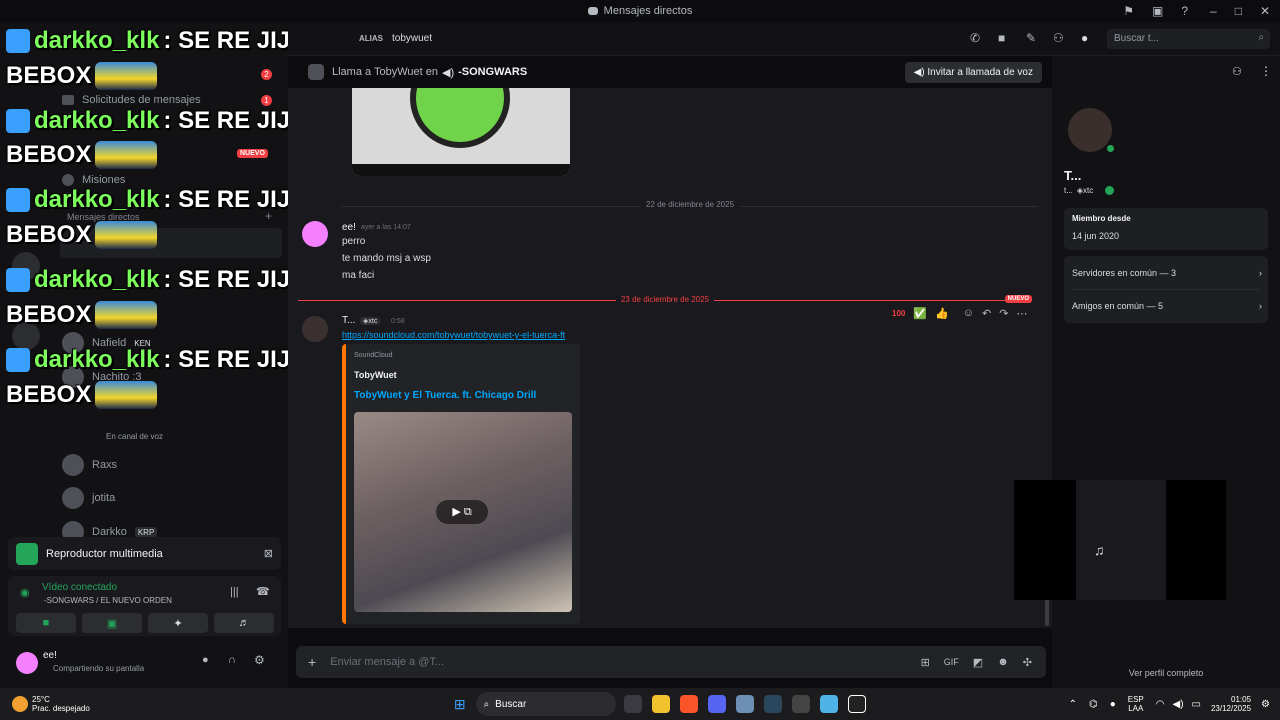 This screenshot has width=1280, height=720. I want to click on message-composer: + Enviar mensaje a @T... ⊞ GIF ◩ ☻ ✣, so click(671, 662).